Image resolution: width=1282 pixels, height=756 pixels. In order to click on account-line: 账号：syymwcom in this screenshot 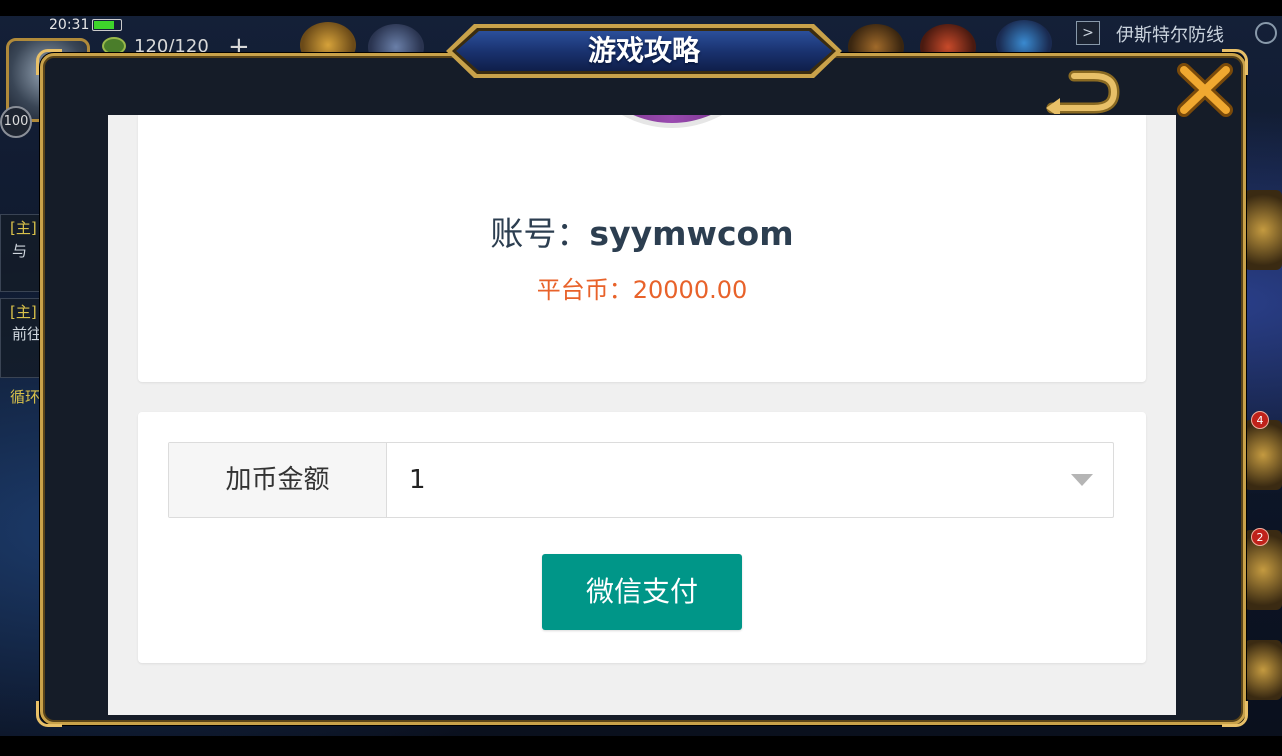, I will do `click(642, 231)`.